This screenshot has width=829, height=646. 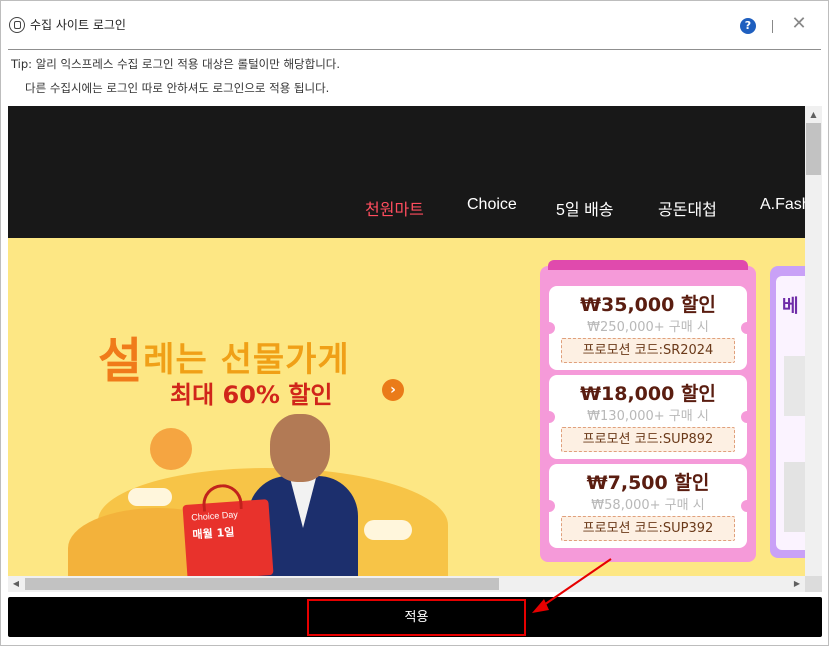 I want to click on coupon-card: ₩7,500 할인 ₩58,000+ 구매 시 프로모션 코드:SUP392, so click(x=648, y=506).